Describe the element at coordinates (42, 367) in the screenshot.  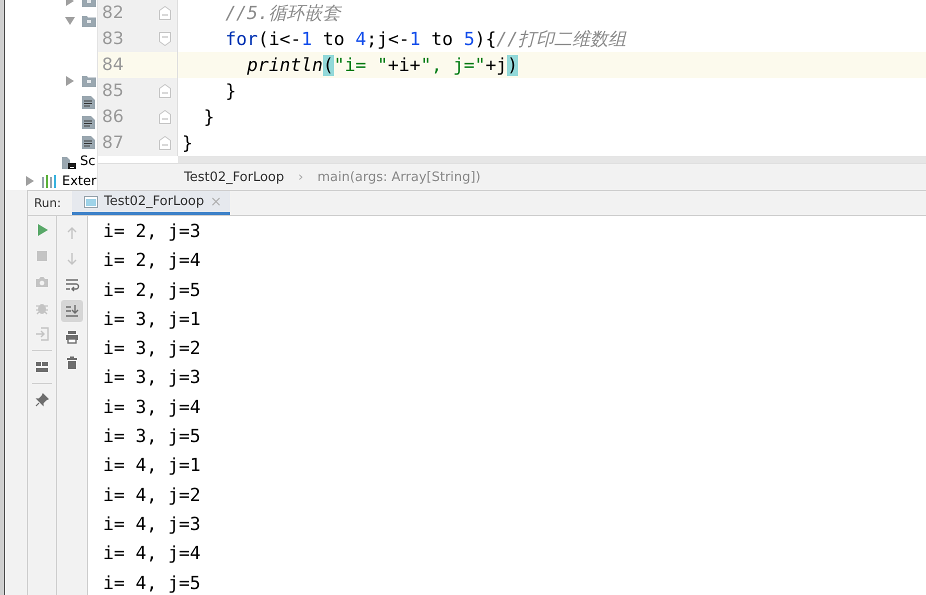
I see `layout-icon` at that location.